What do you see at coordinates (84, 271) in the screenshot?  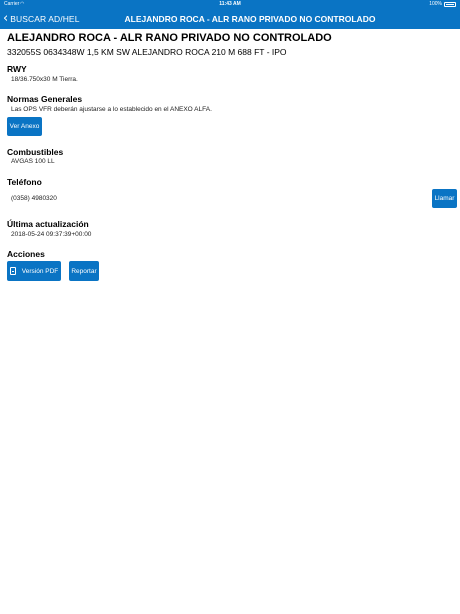 I see `reportar-button: Reportar` at bounding box center [84, 271].